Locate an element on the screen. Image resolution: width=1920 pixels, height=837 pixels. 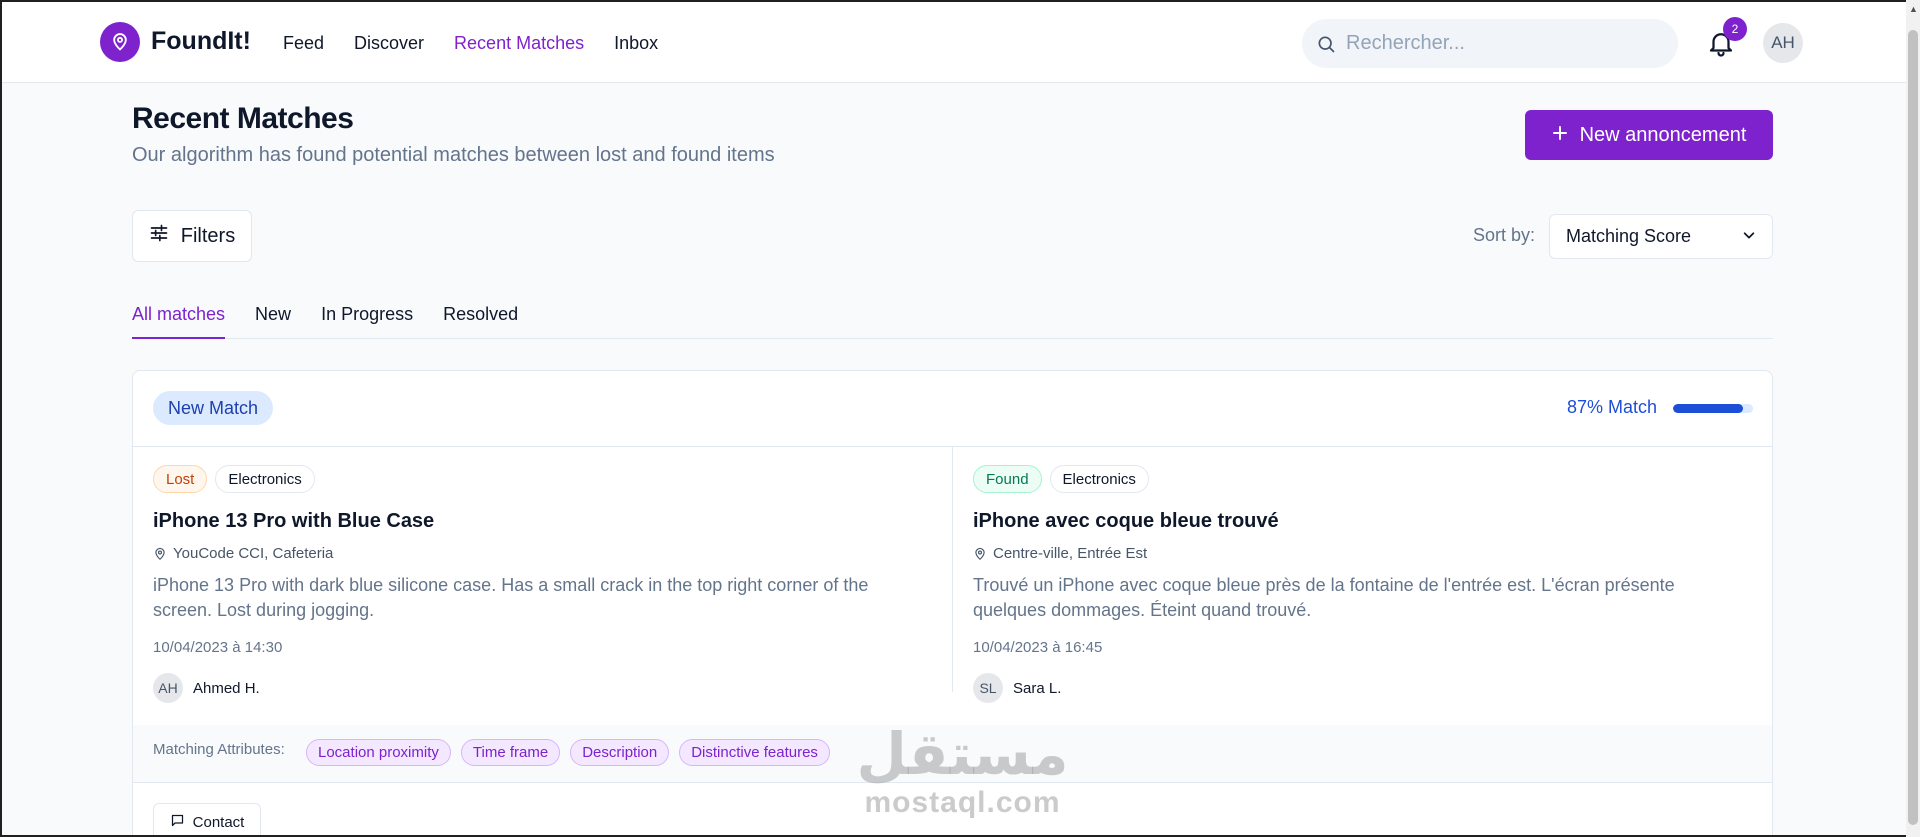
new-announcement-label: New annoncement is located at coordinates (1663, 134).